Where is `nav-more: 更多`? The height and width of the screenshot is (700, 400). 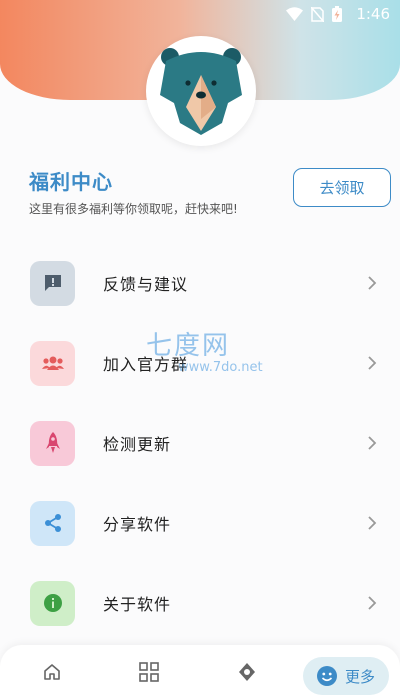
nav-more: 更多 is located at coordinates (346, 676).